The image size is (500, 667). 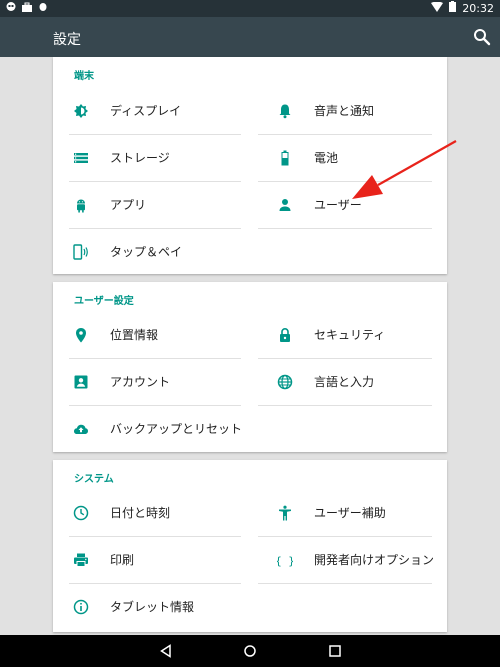 What do you see at coordinates (285, 335) in the screenshot?
I see `lock-icon` at bounding box center [285, 335].